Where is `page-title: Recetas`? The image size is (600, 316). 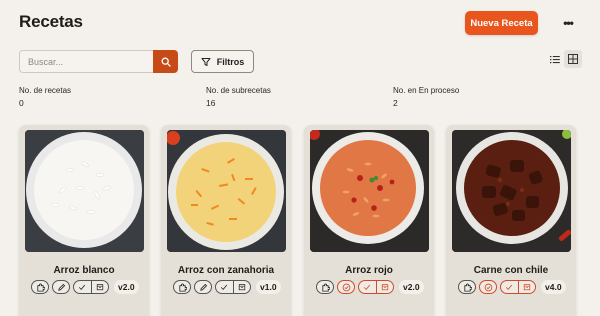
page-title: Recetas is located at coordinates (51, 21).